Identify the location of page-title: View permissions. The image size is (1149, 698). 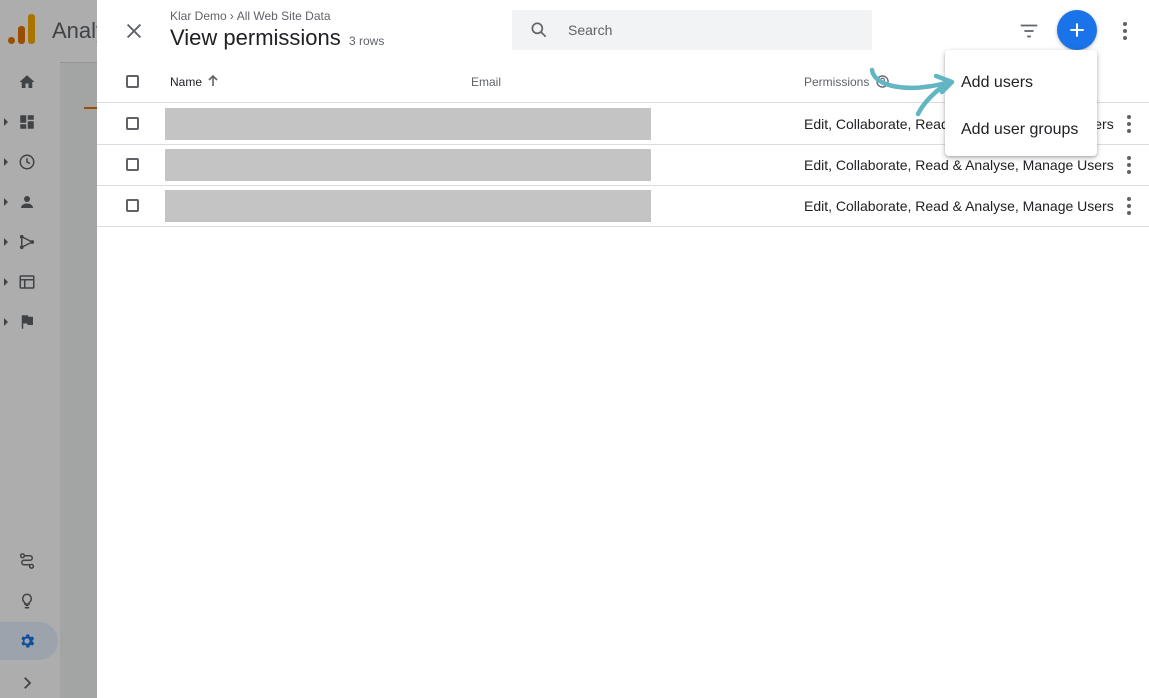
(255, 37).